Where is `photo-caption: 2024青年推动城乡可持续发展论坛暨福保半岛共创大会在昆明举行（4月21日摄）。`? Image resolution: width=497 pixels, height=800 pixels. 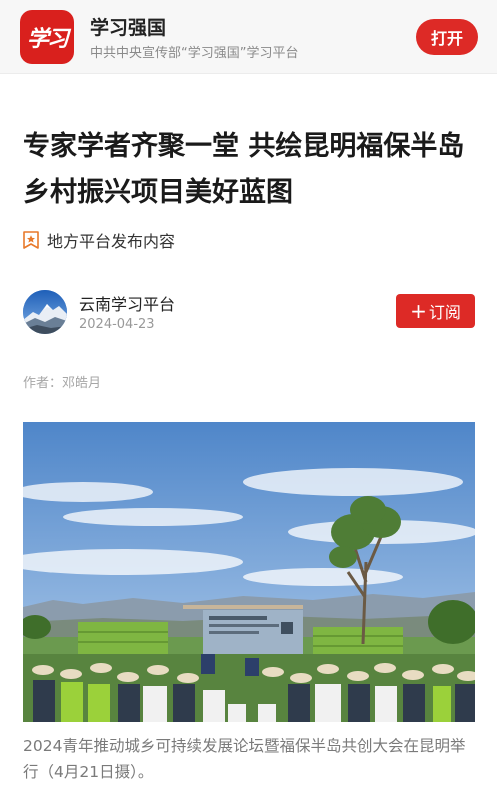 photo-caption: 2024青年推动城乡可持续发展论坛暨福保半岛共创大会在昆明举行（4月21日摄）。 is located at coordinates (244, 759).